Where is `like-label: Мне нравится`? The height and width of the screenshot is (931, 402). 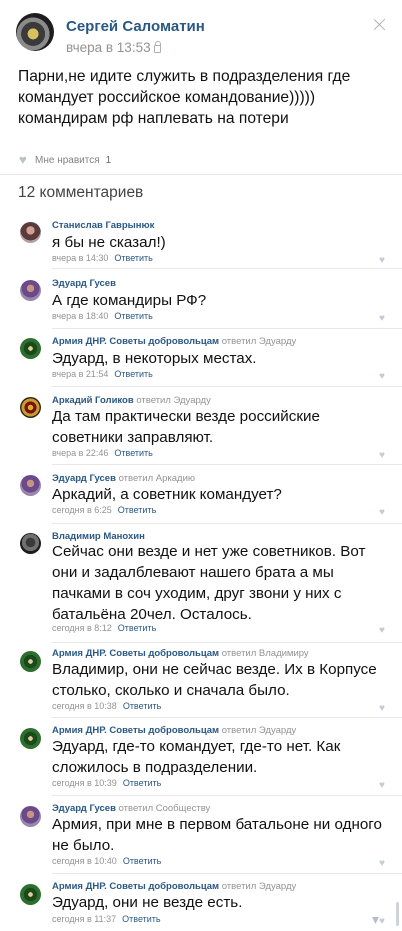 like-label: Мне нравится is located at coordinates (67, 160).